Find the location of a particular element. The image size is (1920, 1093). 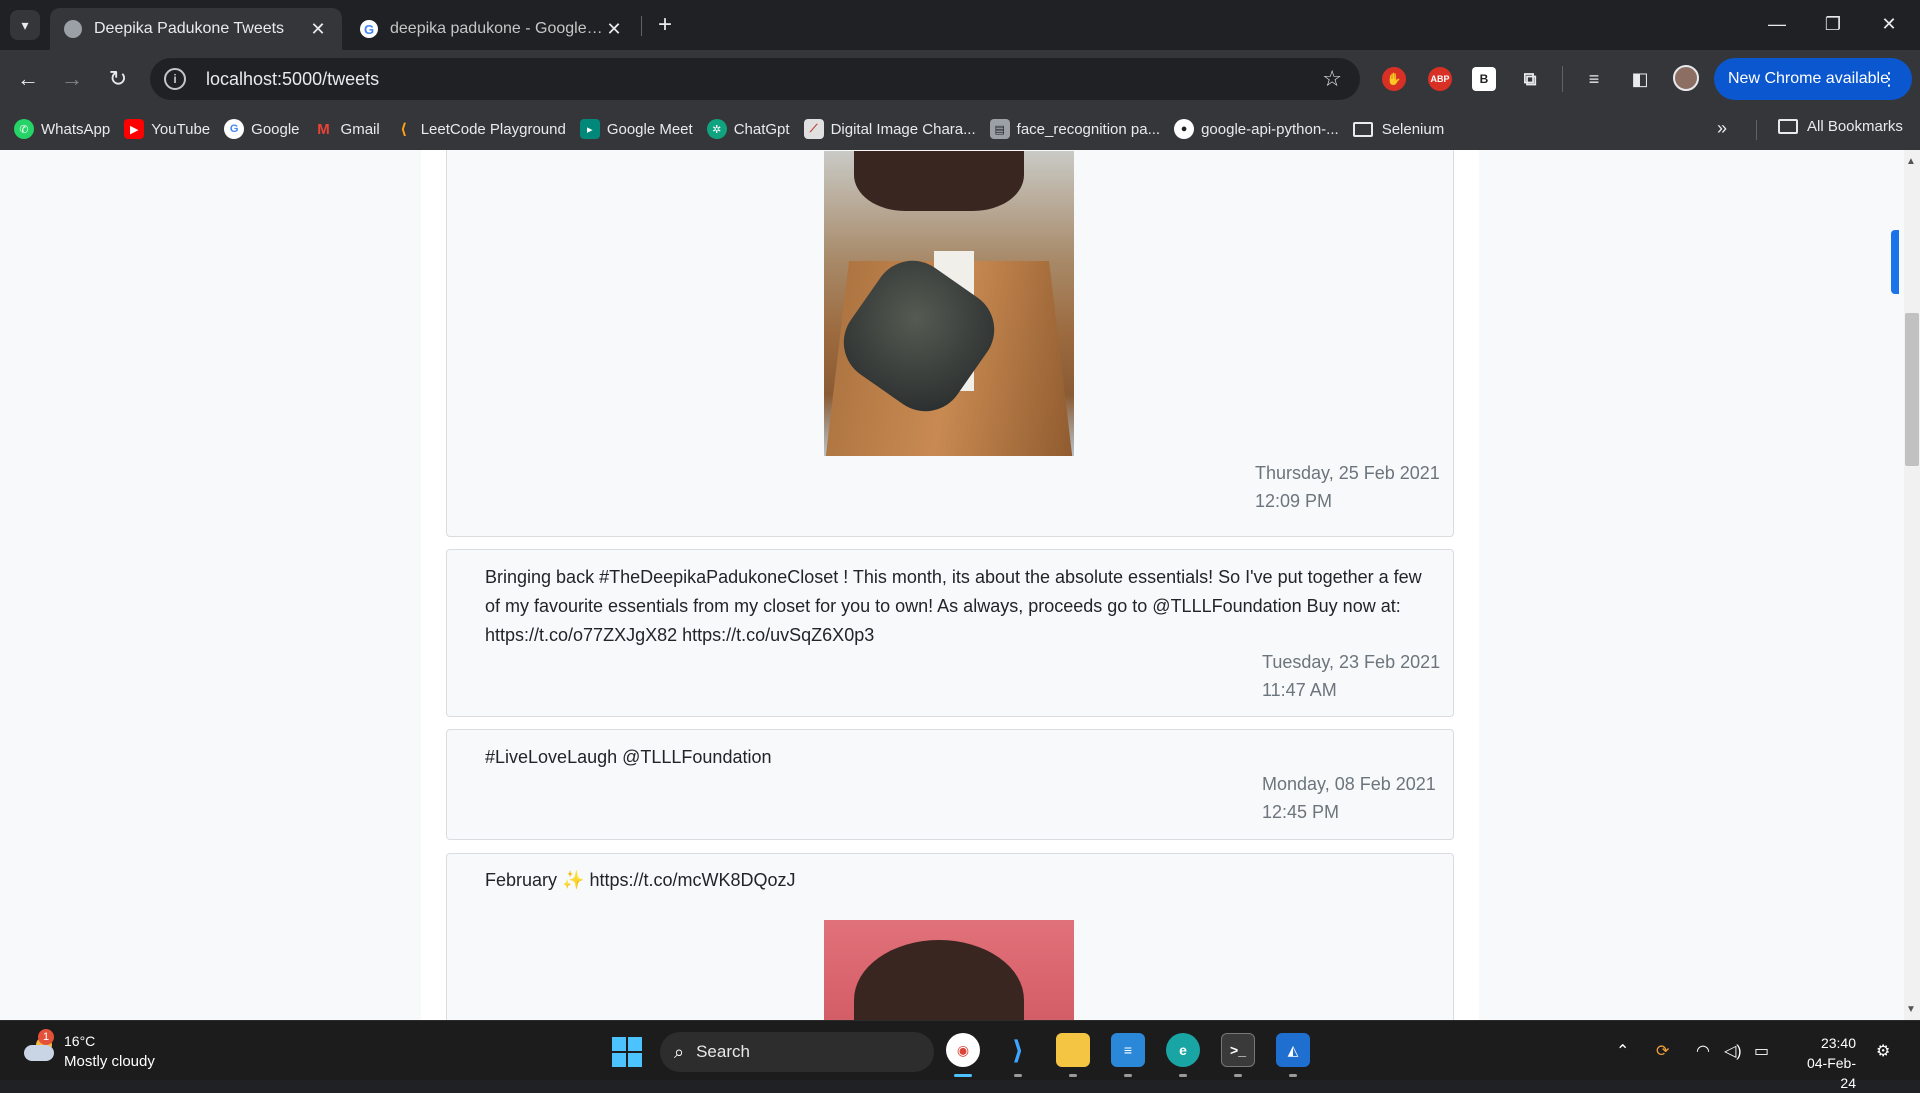

bookmark-star-icon: ☆ is located at coordinates (1332, 79).